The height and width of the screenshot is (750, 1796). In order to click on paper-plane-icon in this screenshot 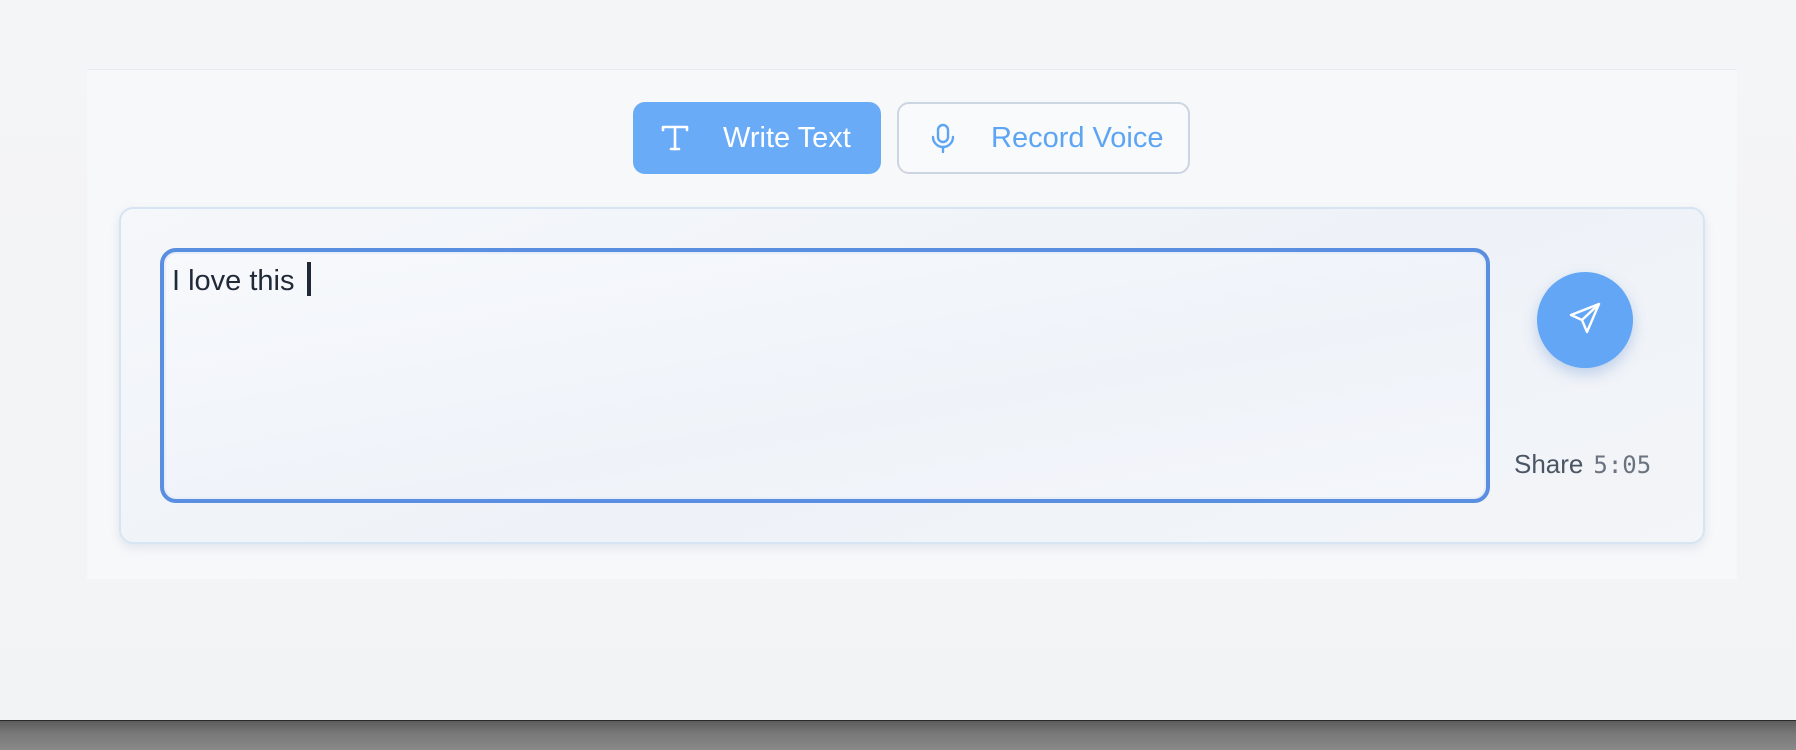, I will do `click(1585, 320)`.